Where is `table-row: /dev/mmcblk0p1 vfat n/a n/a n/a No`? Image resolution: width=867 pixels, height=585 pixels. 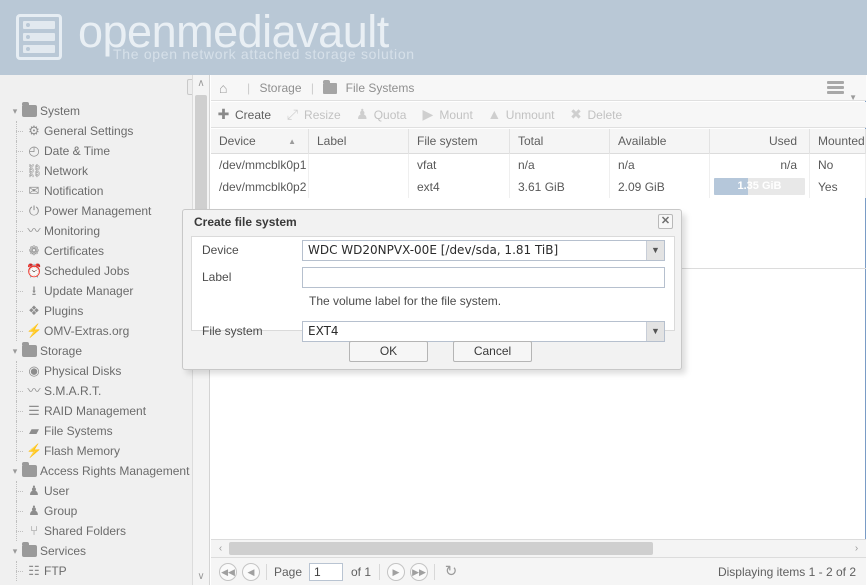
table-row: /dev/mmcblk0p1 vfat n/a n/a n/a No is located at coordinates (538, 165).